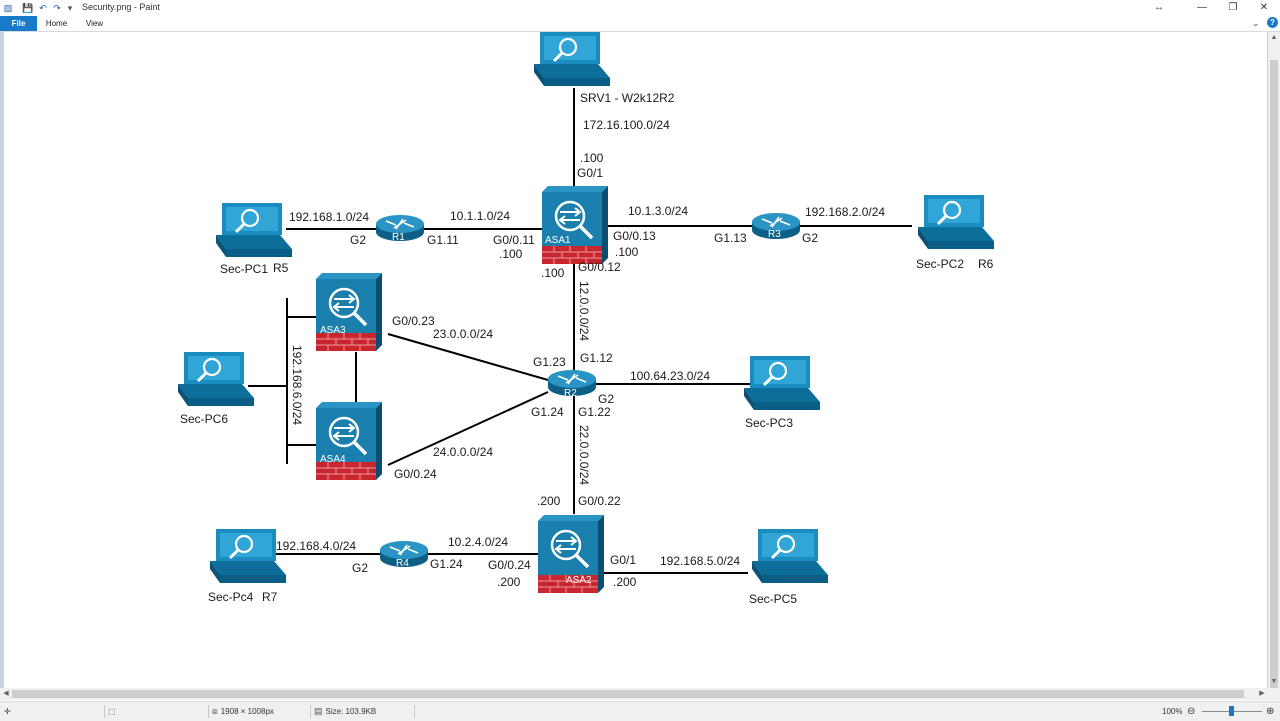 Image resolution: width=1280 pixels, height=721 pixels. What do you see at coordinates (549, 362) in the screenshot?
I see `iface-label: G1.23` at bounding box center [549, 362].